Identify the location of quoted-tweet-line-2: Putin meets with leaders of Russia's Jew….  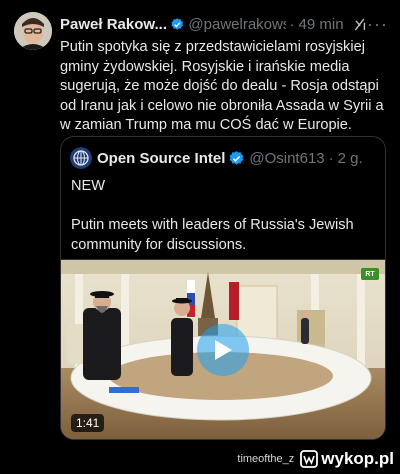
(212, 235).